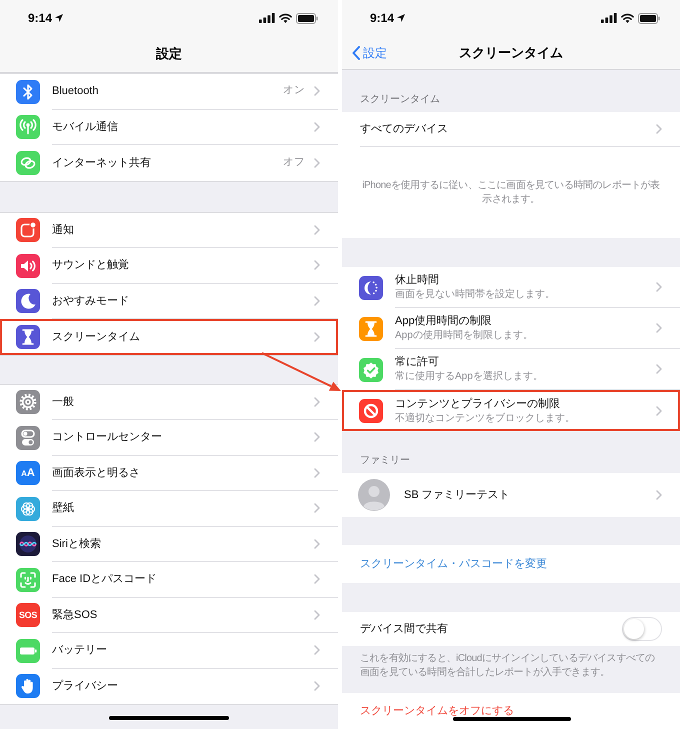  Describe the element at coordinates (169, 438) in the screenshot. I see `settings-row: コントロールセンター` at that location.